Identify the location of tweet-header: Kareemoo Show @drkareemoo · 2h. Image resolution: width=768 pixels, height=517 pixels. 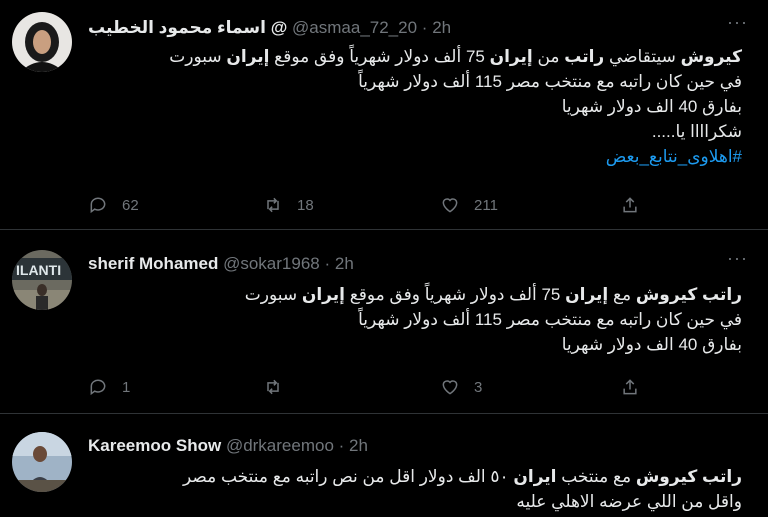
(228, 446).